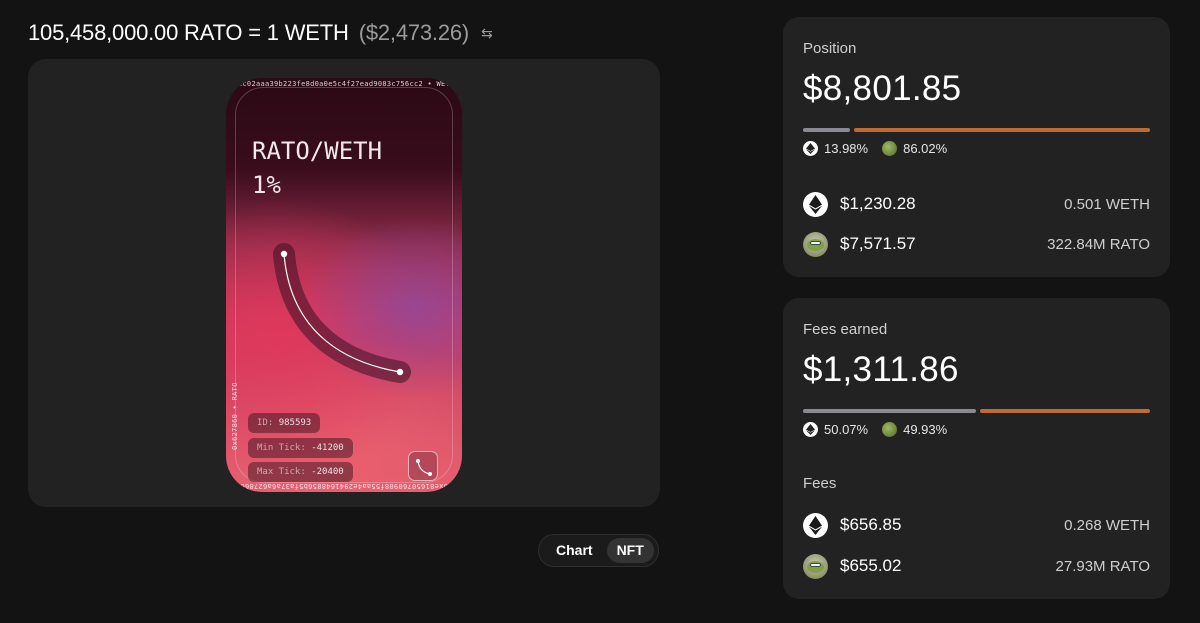 The height and width of the screenshot is (623, 1200). What do you see at coordinates (976, 204) in the screenshot?
I see `position-asset-row-weth: $1,230.28 0.501 WETH` at bounding box center [976, 204].